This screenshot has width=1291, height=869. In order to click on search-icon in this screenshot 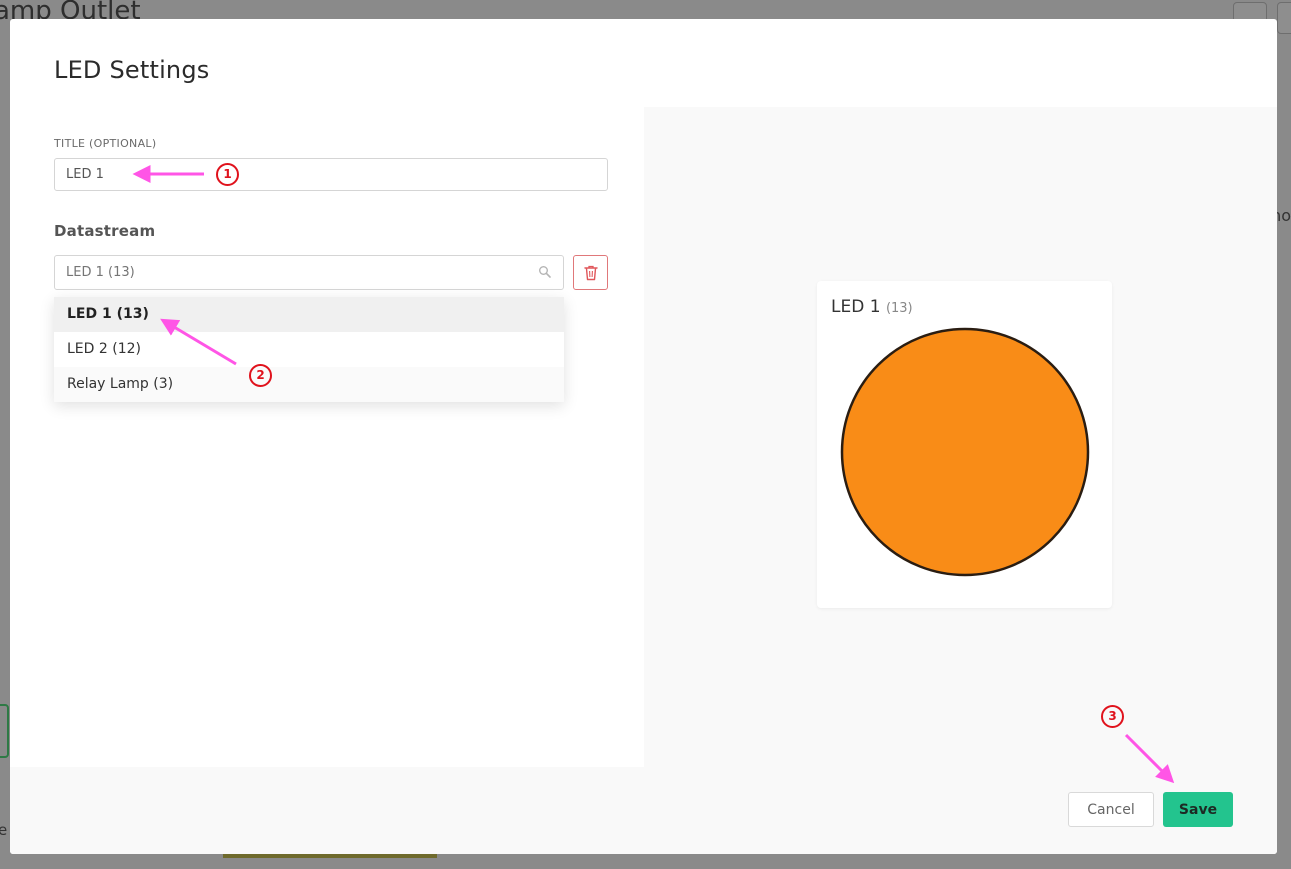, I will do `click(545, 272)`.